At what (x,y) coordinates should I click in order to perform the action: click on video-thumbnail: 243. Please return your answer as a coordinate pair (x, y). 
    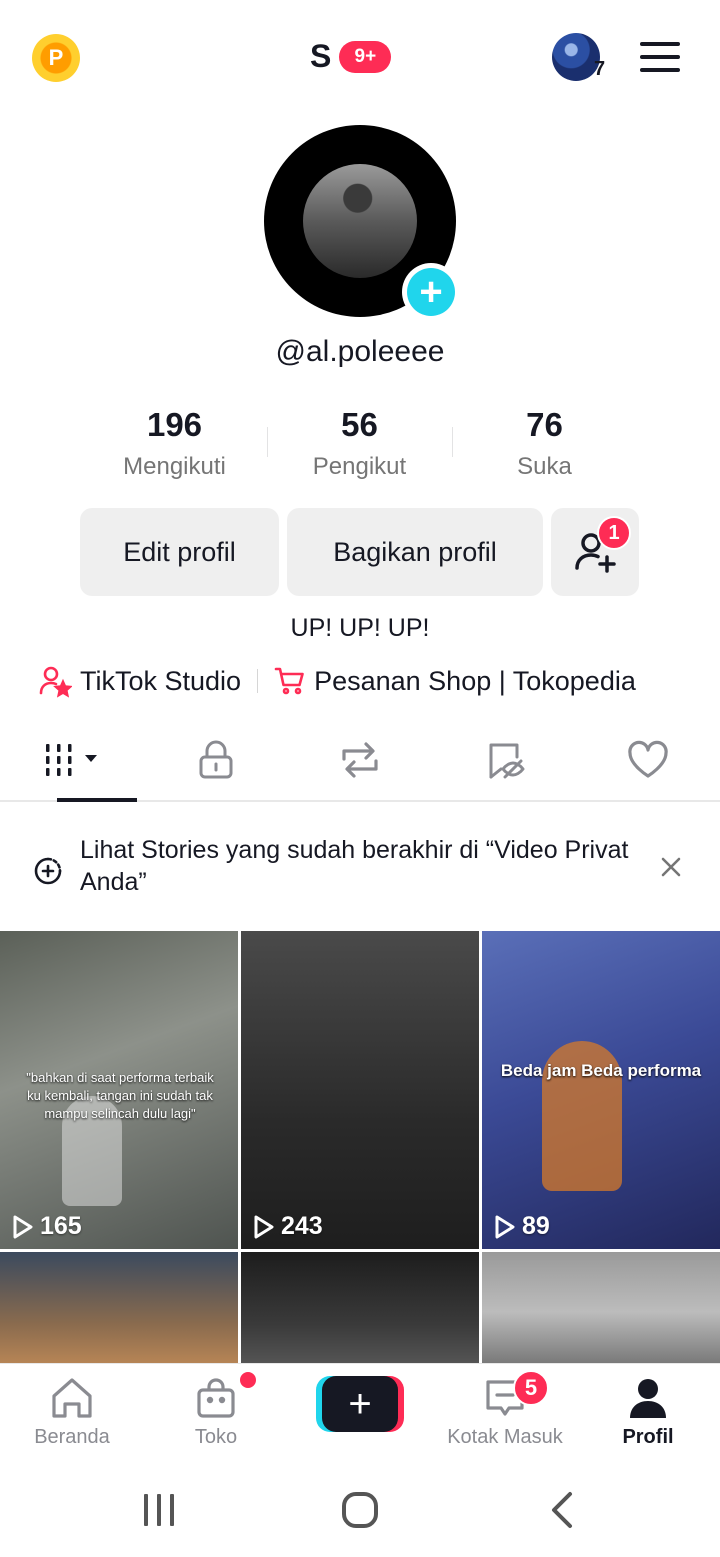
    Looking at the image, I should click on (360, 1090).